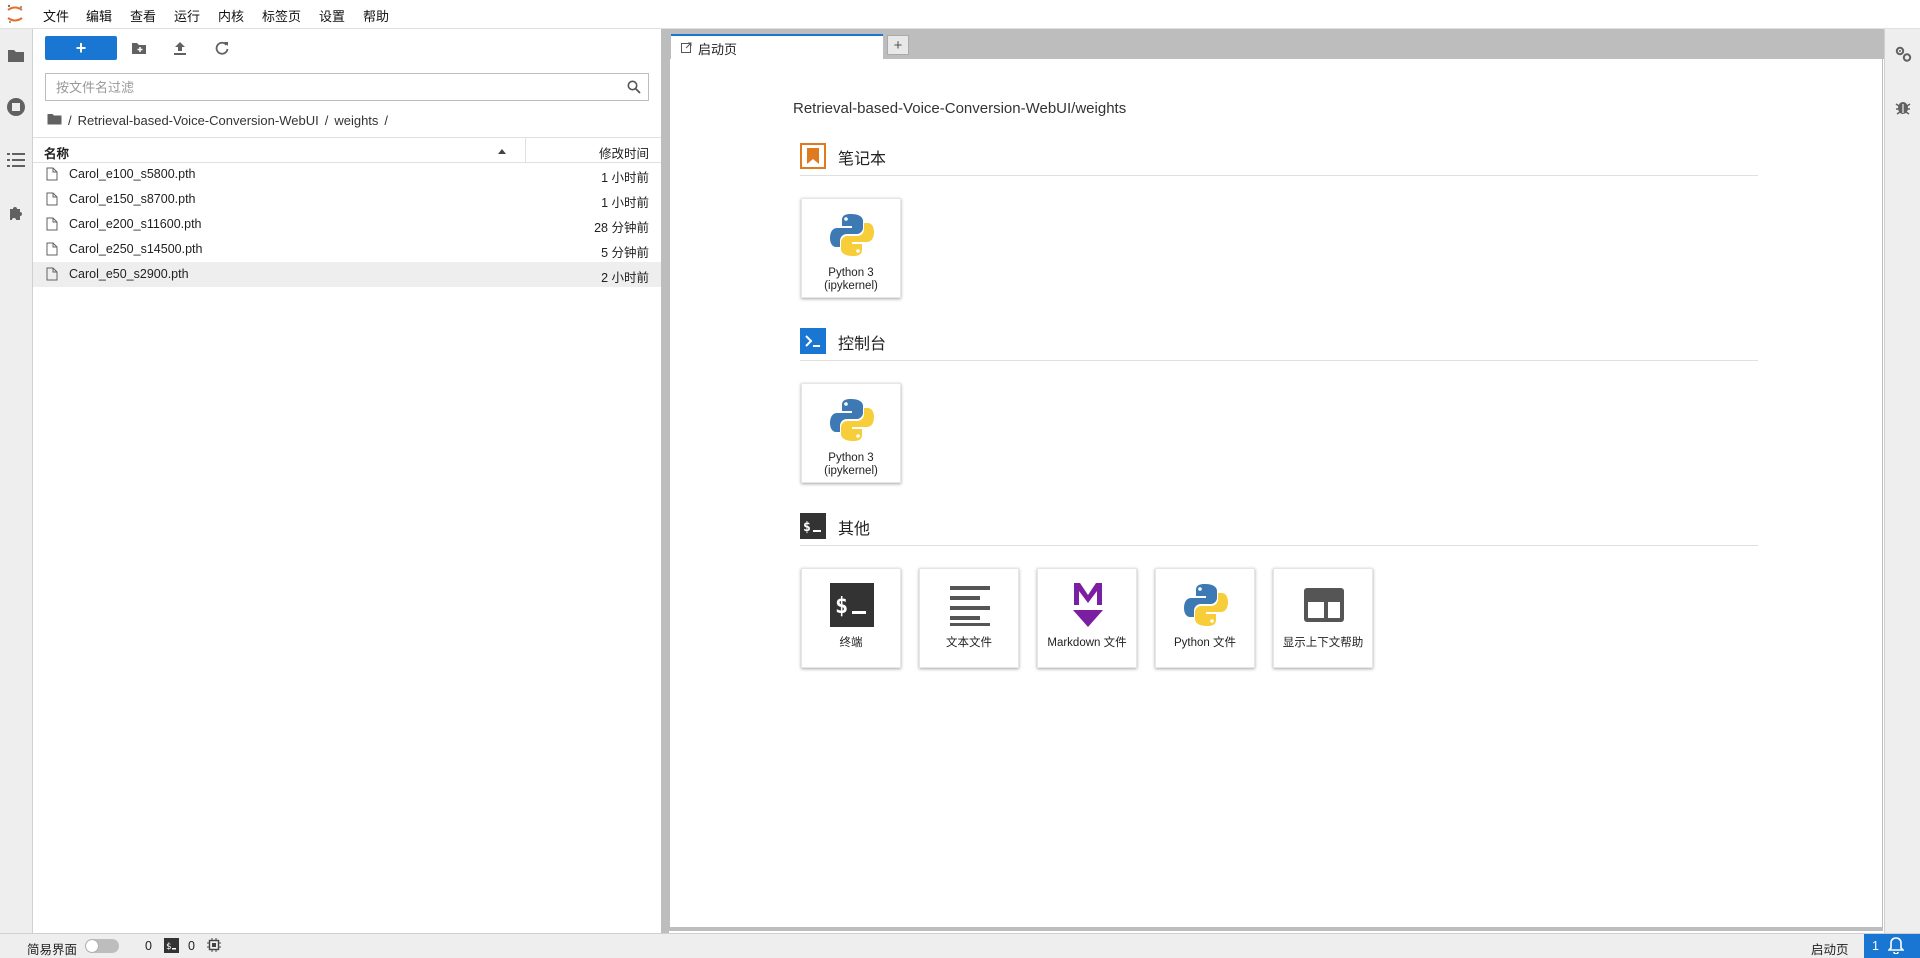 Image resolution: width=1920 pixels, height=958 pixels. Describe the element at coordinates (1896, 947) in the screenshot. I see `bell-icon` at that location.